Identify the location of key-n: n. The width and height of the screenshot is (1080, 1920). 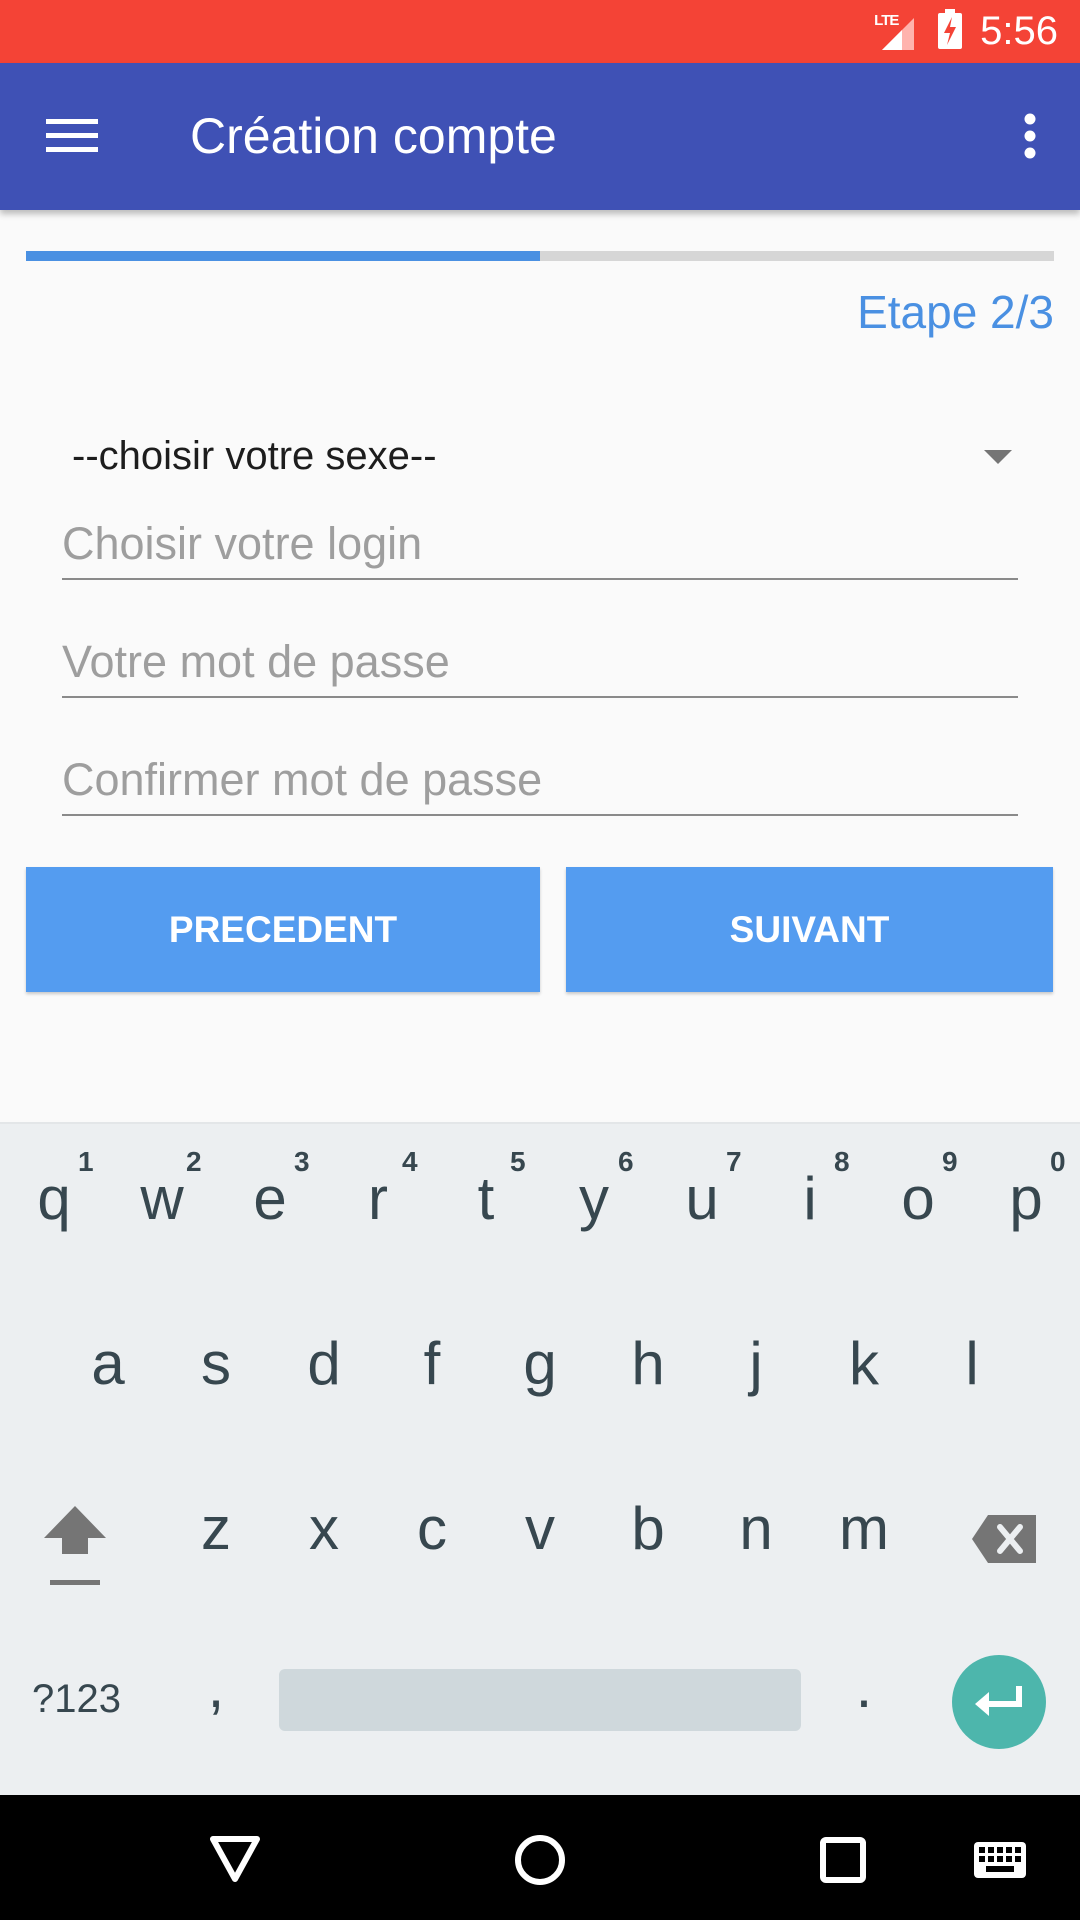
(756, 1528).